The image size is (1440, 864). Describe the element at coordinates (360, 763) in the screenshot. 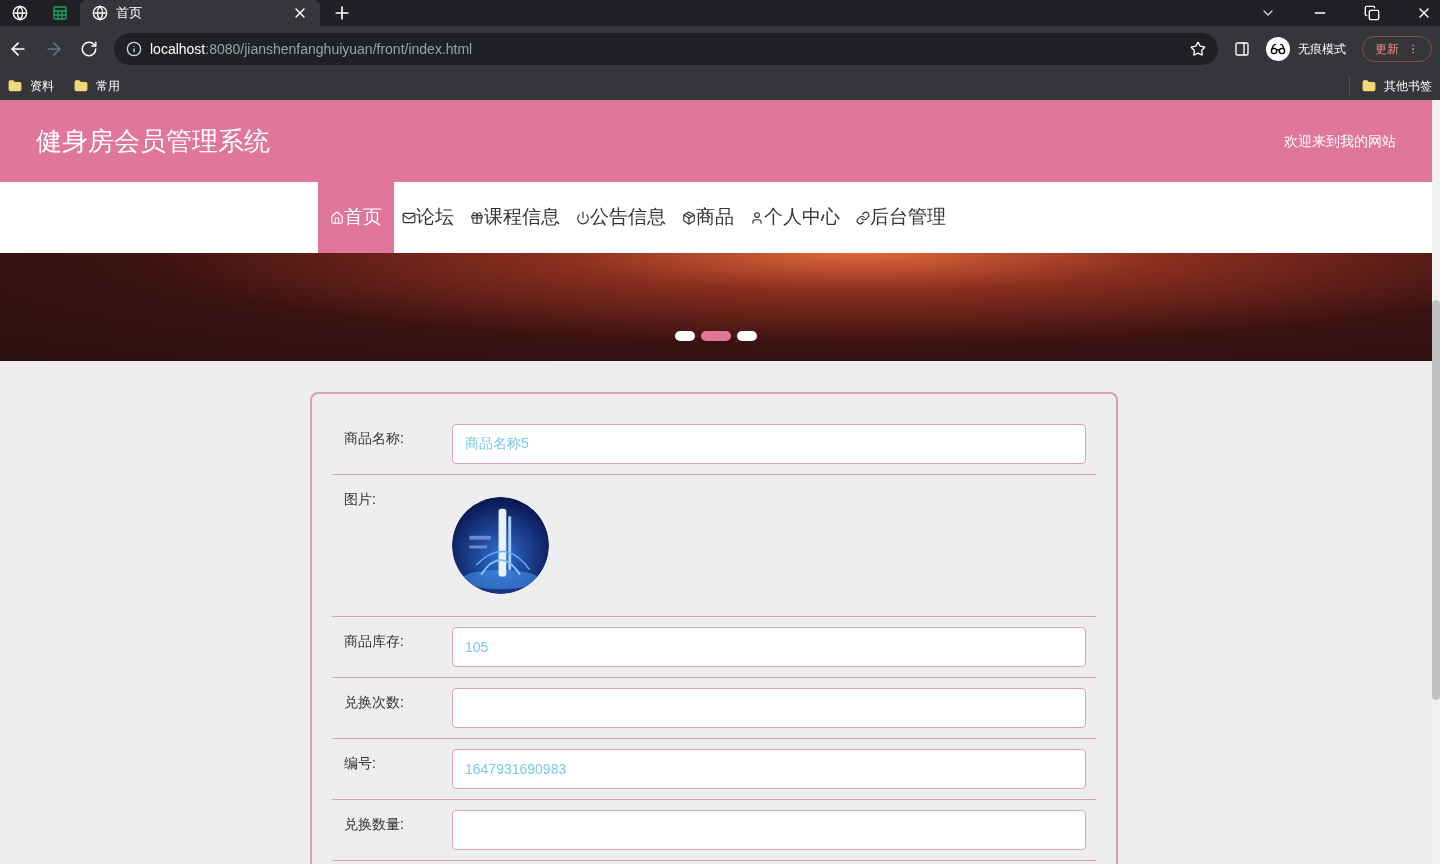

I see `field-label: 编号:` at that location.